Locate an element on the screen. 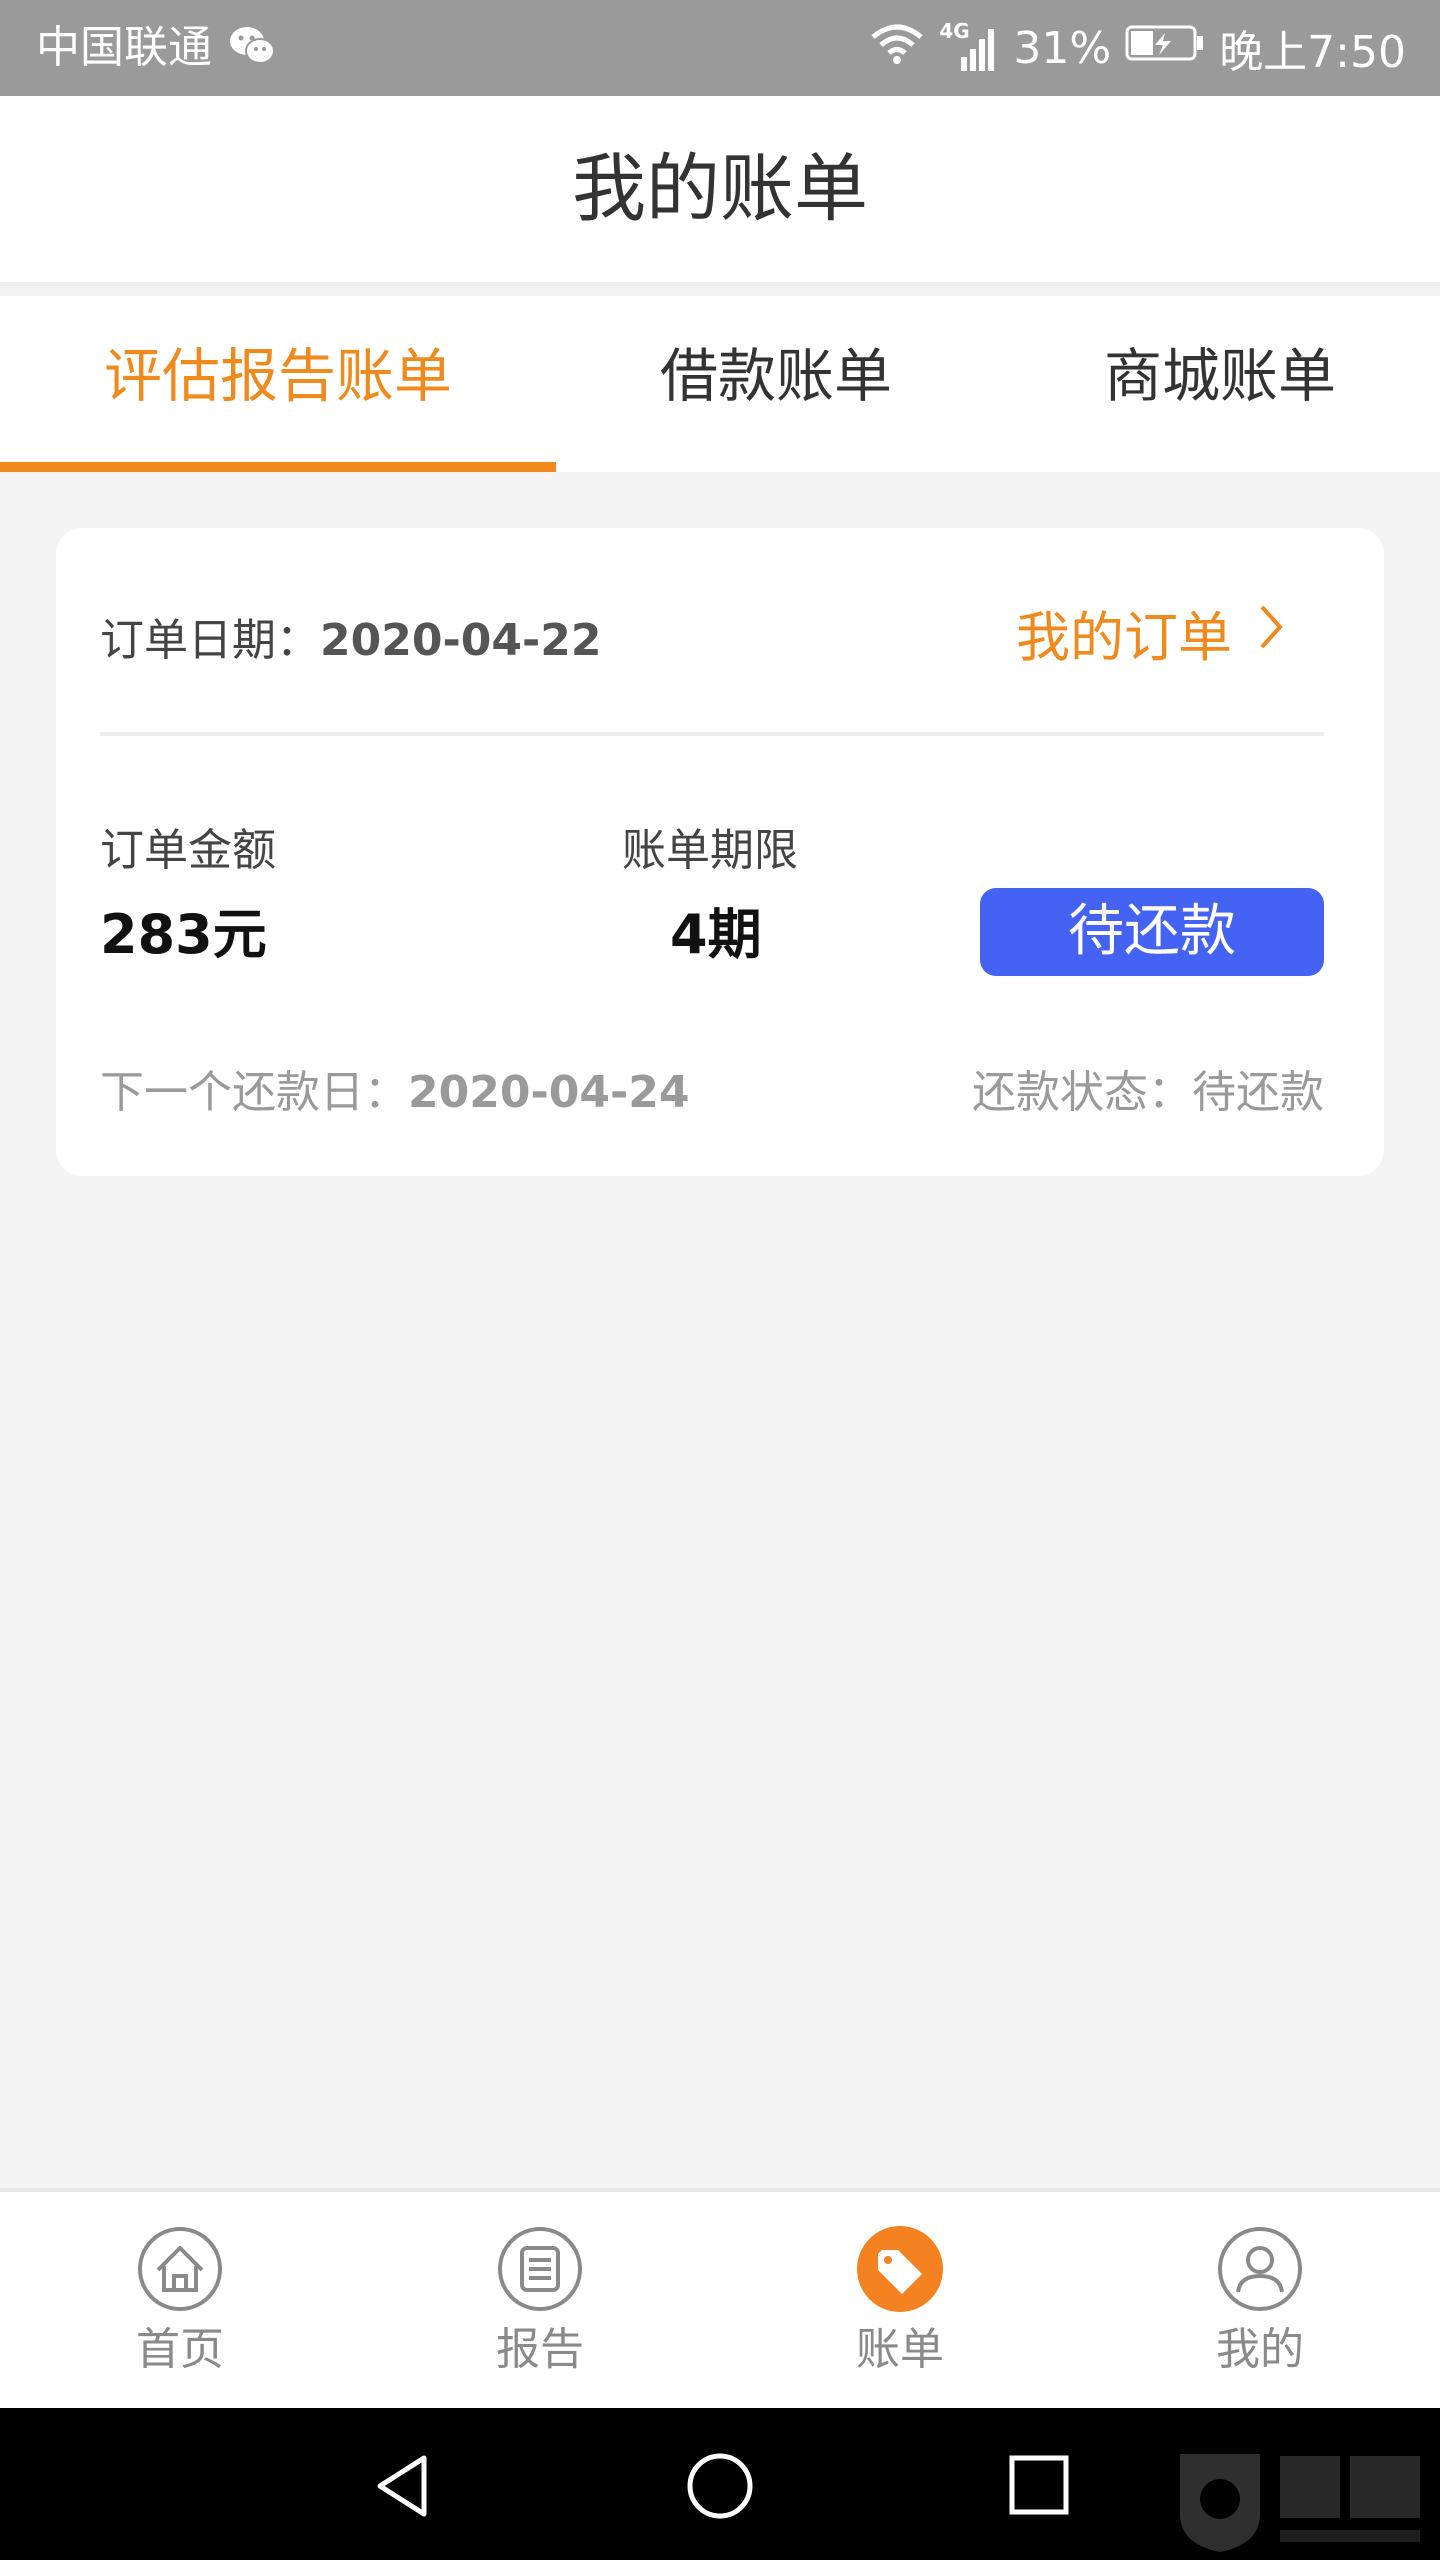 Image resolution: width=1440 pixels, height=2560 pixels. amount-value: 283元 is located at coordinates (183, 934).